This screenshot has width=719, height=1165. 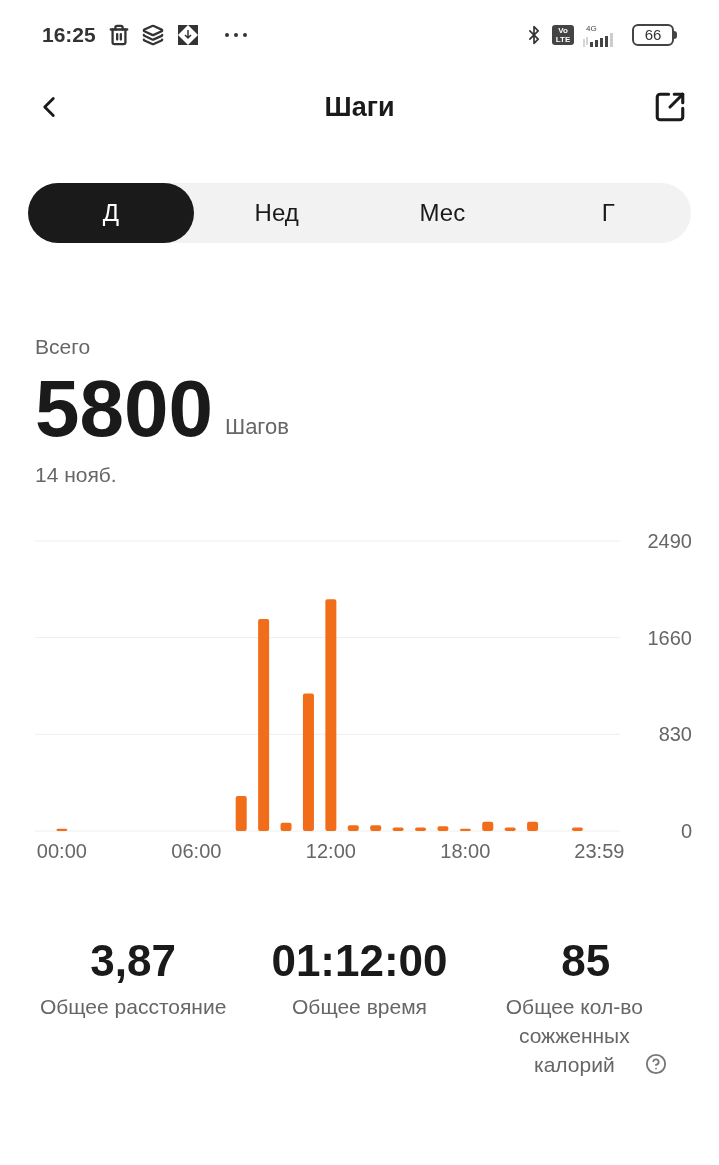 I want to click on stat-value: 85, so click(x=586, y=961).